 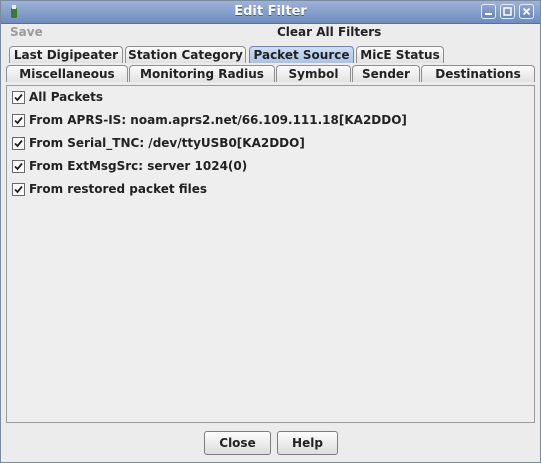 I want to click on tab-symbol: Symbol, so click(x=313, y=73).